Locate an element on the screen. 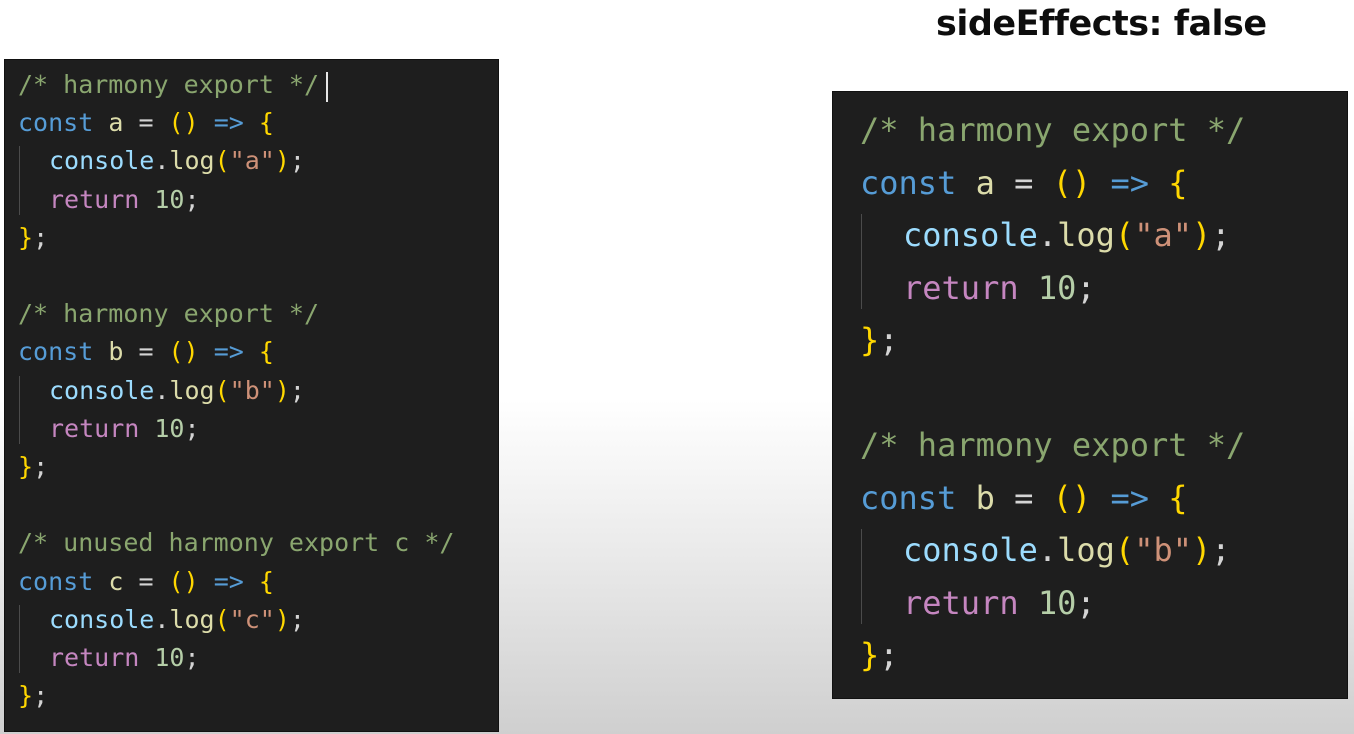  side-effects-heading: sideEffects: false is located at coordinates (1101, 24).